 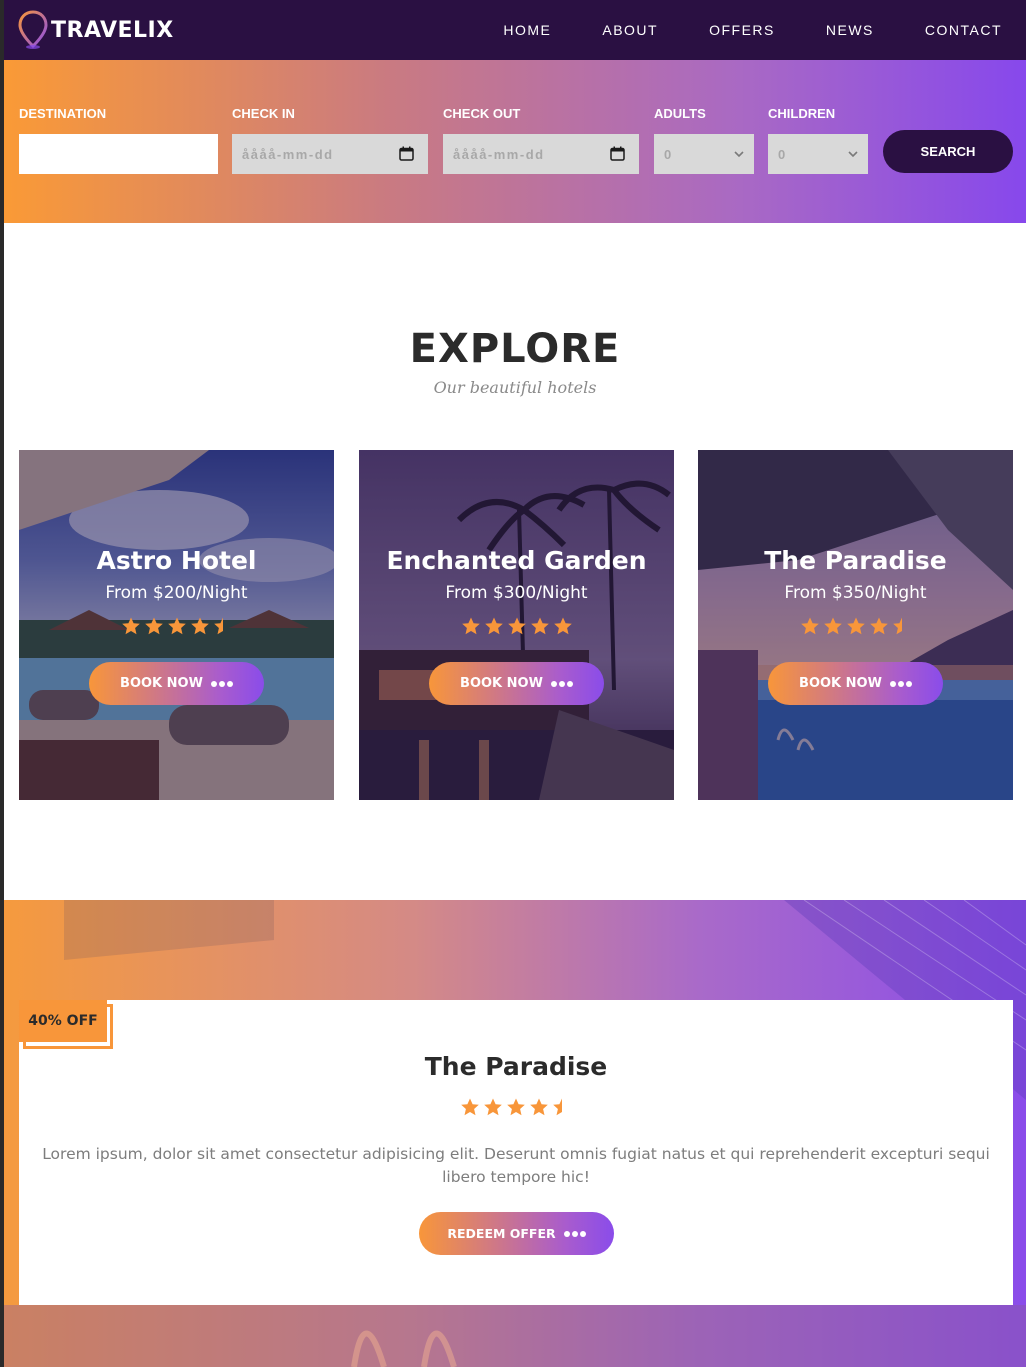 What do you see at coordinates (742, 30) in the screenshot?
I see `nav-offers: OFFERS` at bounding box center [742, 30].